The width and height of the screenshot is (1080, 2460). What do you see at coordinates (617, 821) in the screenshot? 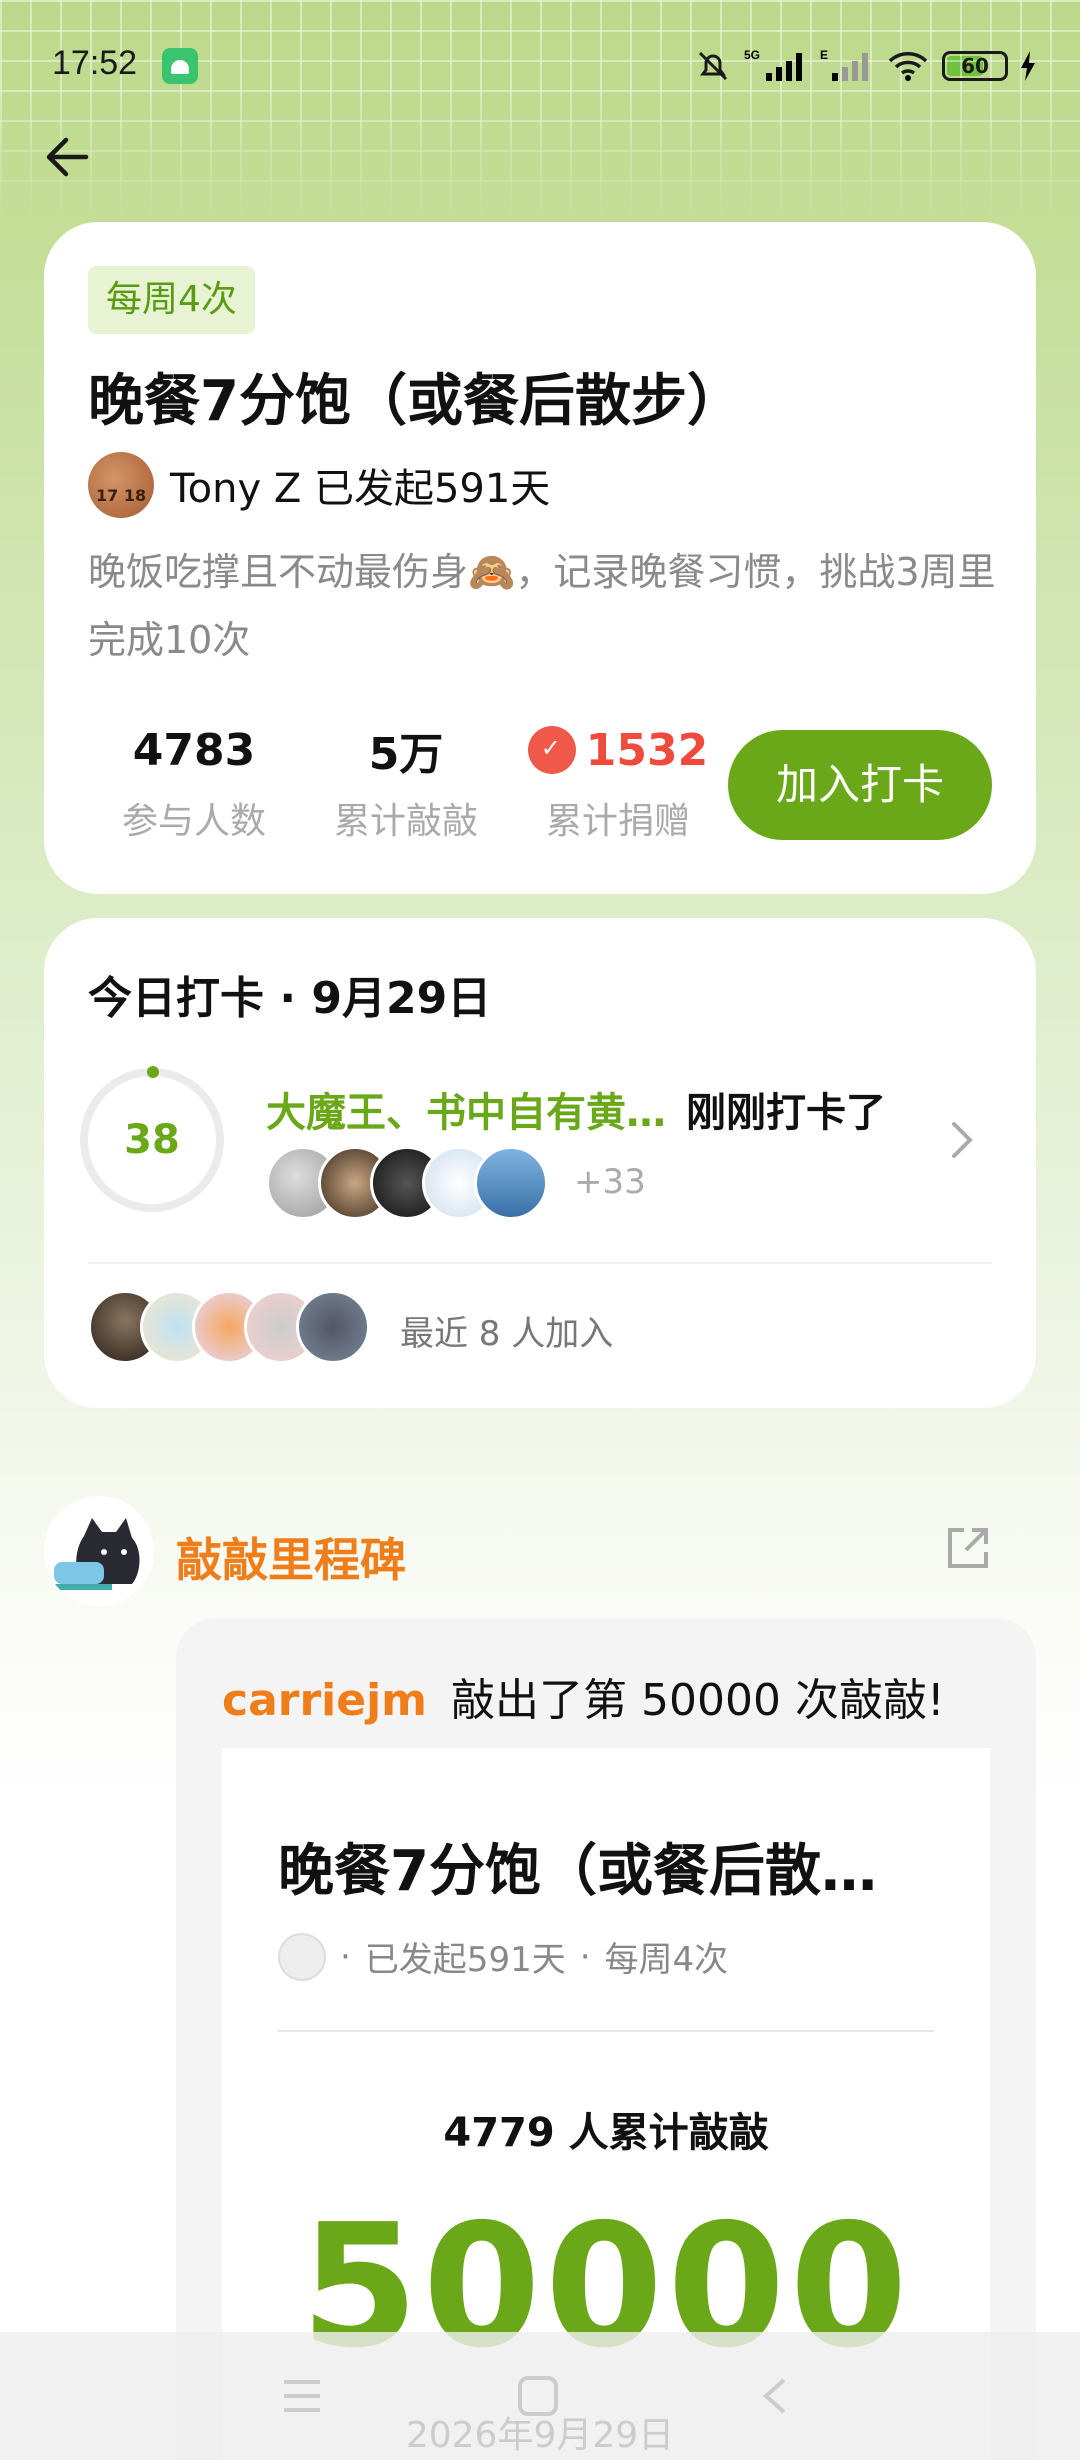
I see `stat-label: 累计捐赠` at bounding box center [617, 821].